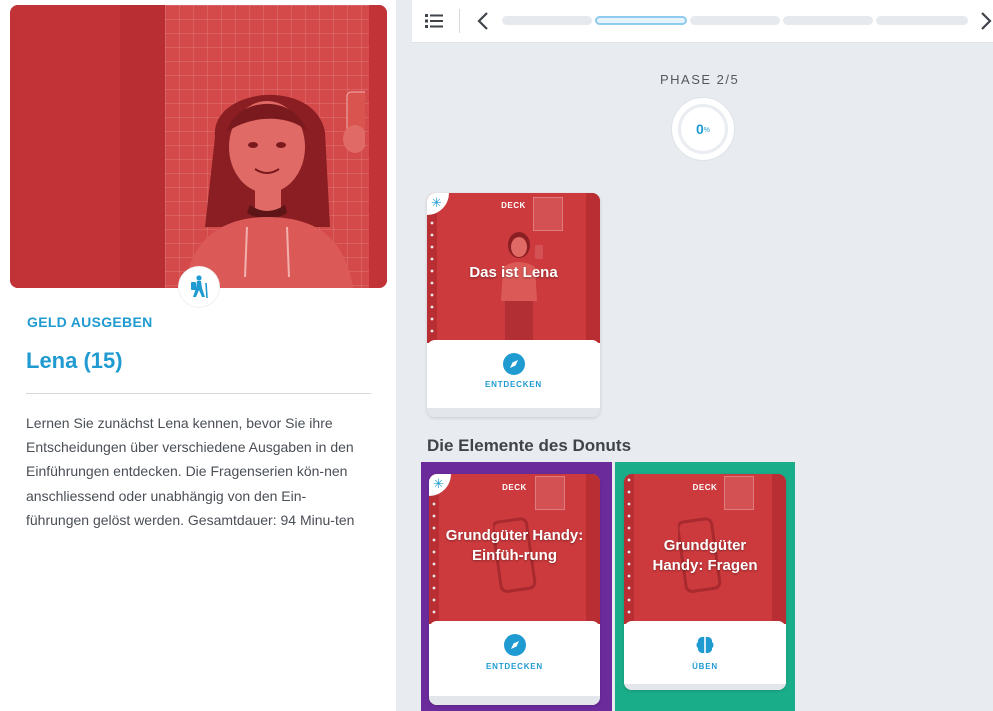 The width and height of the screenshot is (993, 711). I want to click on lena-illustration, so click(275, 189).